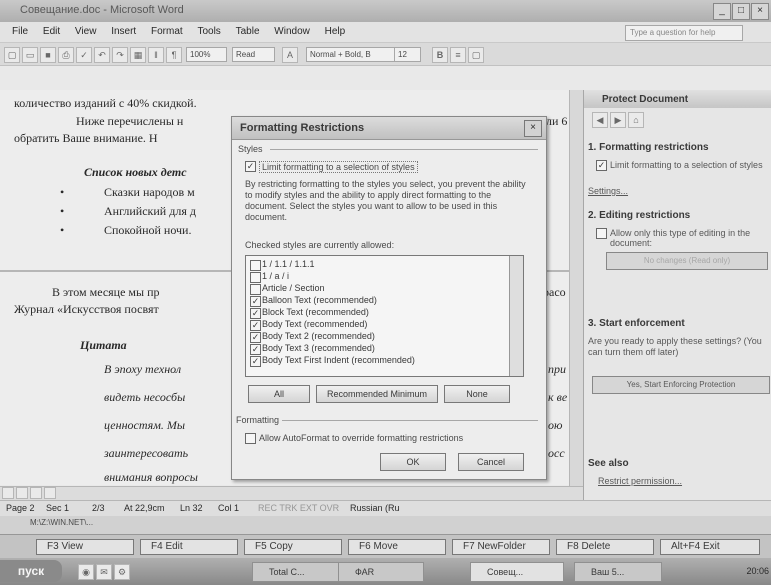 The image size is (771, 585). What do you see at coordinates (102, 55) in the screenshot?
I see `undo-icon: ↶` at bounding box center [102, 55].